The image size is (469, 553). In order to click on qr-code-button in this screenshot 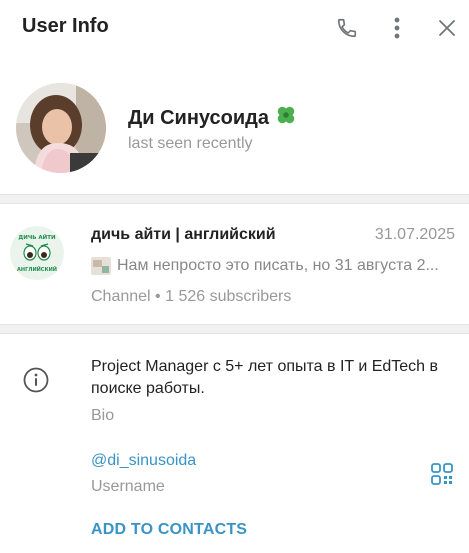, I will do `click(442, 474)`.